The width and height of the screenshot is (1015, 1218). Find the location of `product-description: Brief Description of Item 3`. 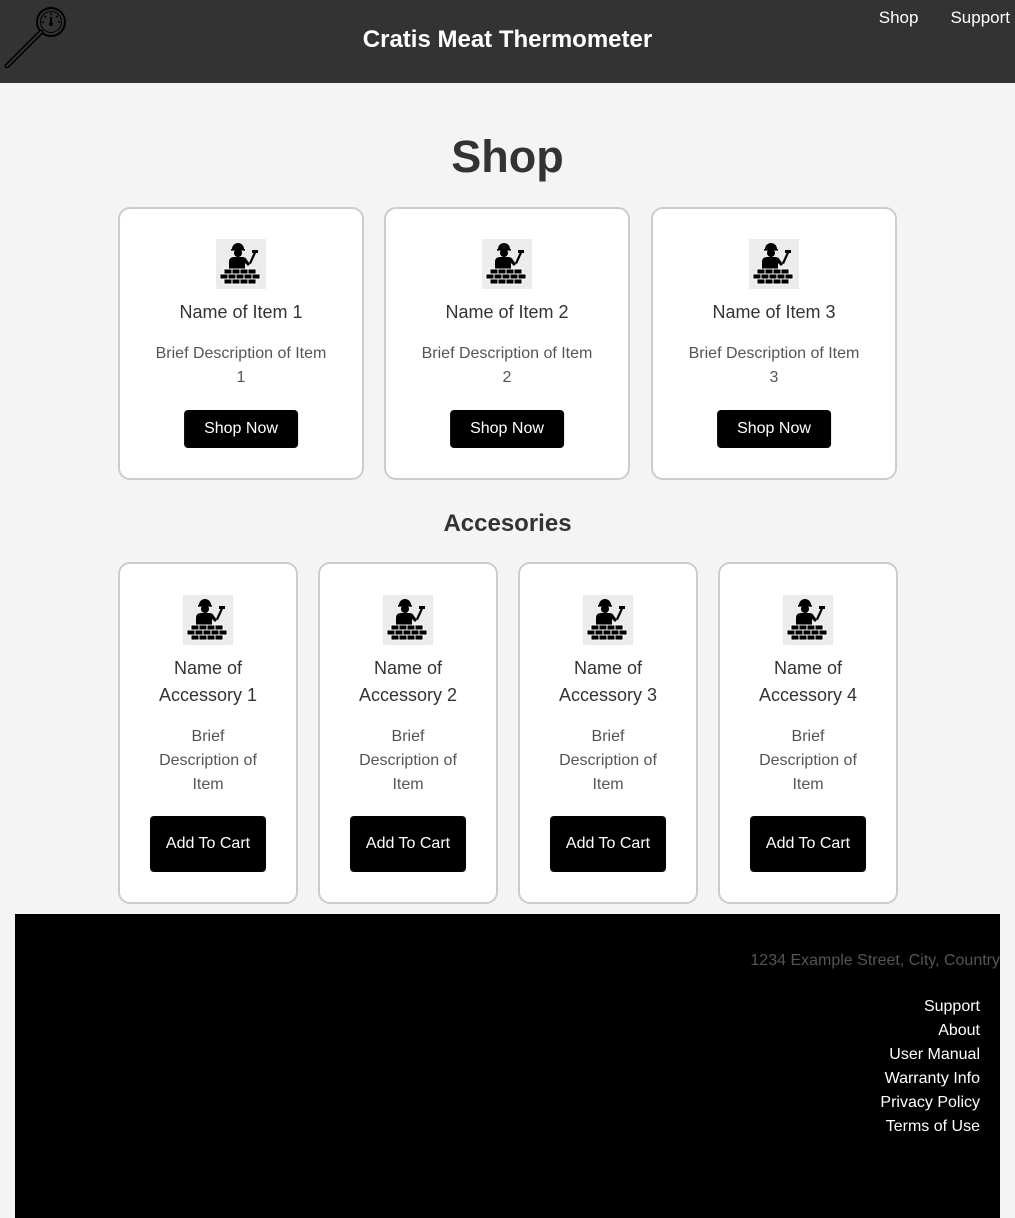

product-description: Brief Description of Item 3 is located at coordinates (774, 365).